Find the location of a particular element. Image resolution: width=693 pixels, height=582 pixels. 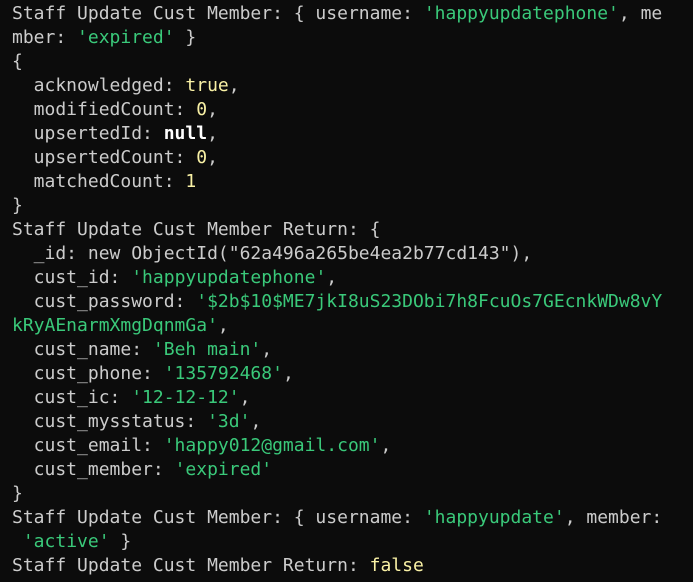

terminal-line: upsertedCount: 0, is located at coordinates (352, 158).